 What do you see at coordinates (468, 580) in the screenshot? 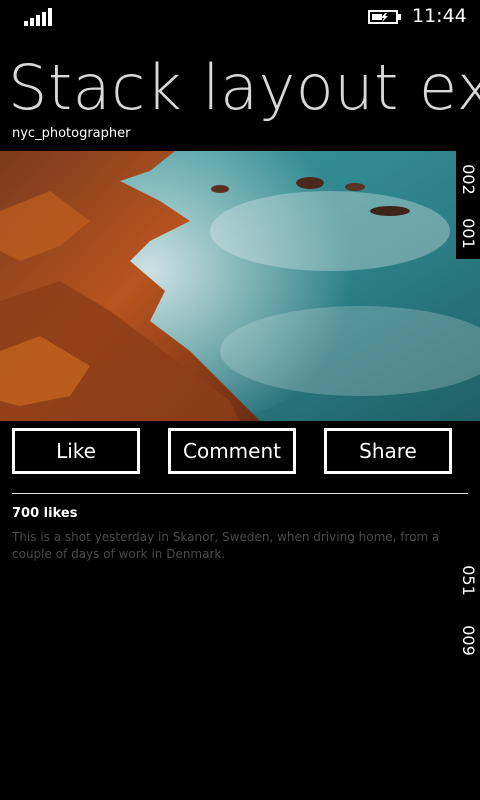
I see `side-label-bottom-first: 051` at bounding box center [468, 580].